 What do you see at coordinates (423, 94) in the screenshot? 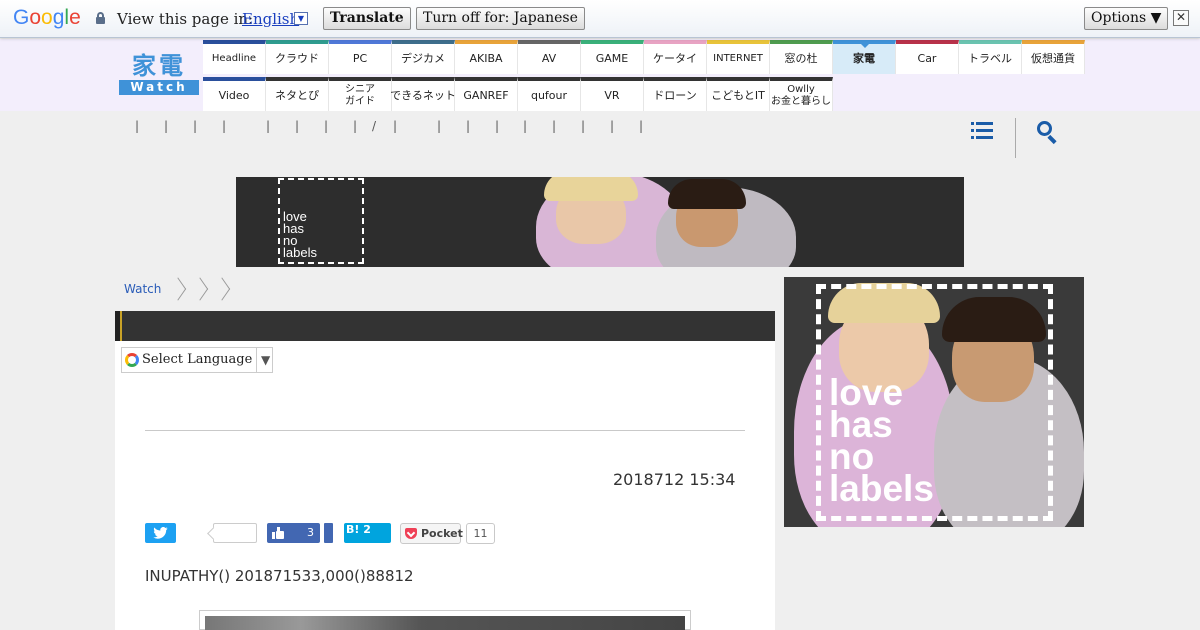
I see `nav-item: できるネット` at bounding box center [423, 94].